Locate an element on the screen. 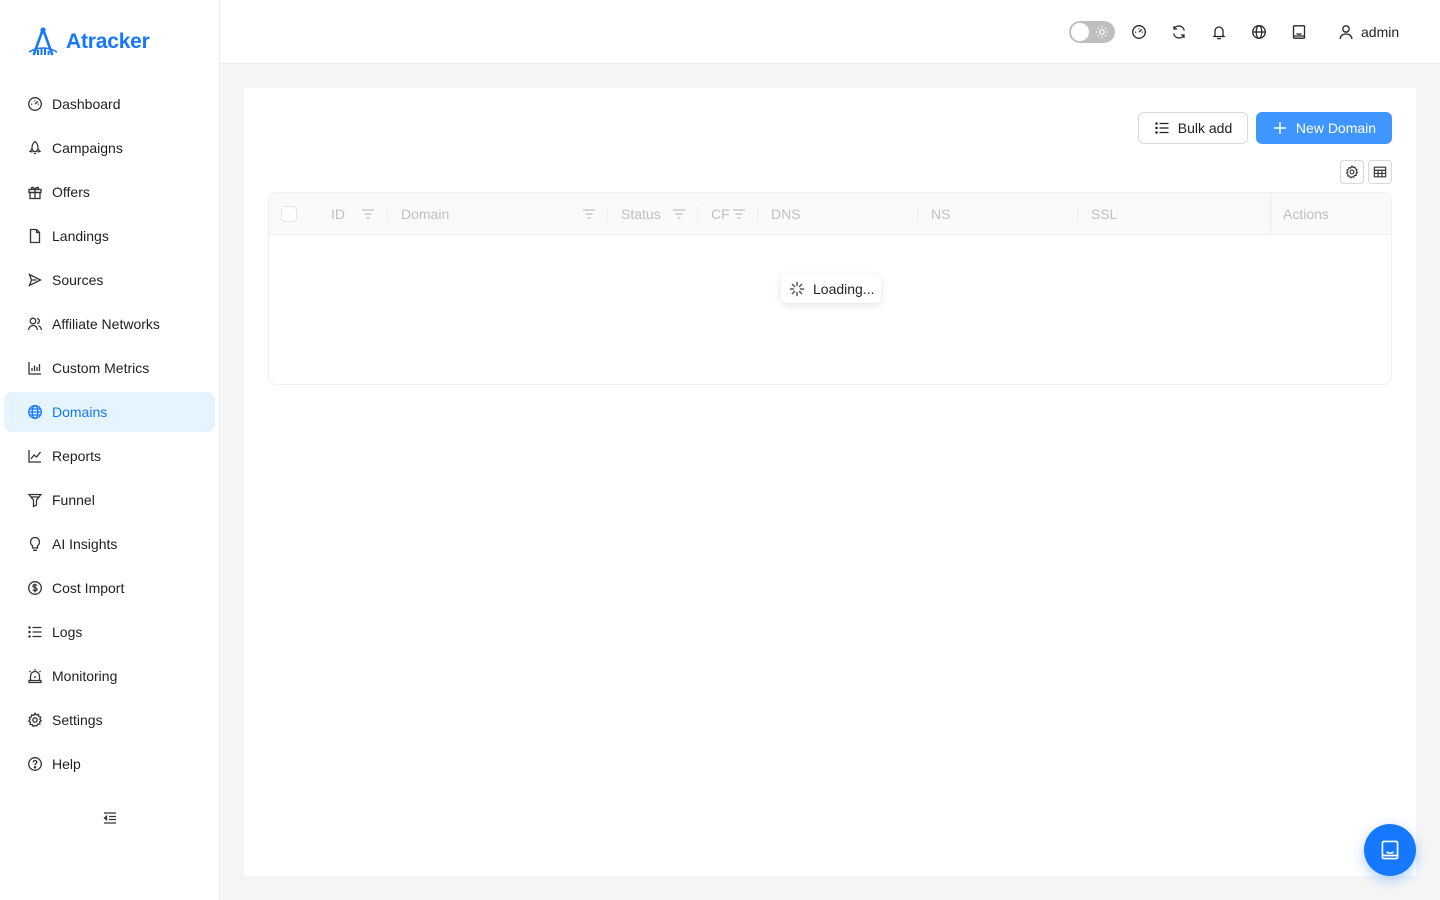 The image size is (1440, 900). sidebar-item-help: Help is located at coordinates (109, 764).